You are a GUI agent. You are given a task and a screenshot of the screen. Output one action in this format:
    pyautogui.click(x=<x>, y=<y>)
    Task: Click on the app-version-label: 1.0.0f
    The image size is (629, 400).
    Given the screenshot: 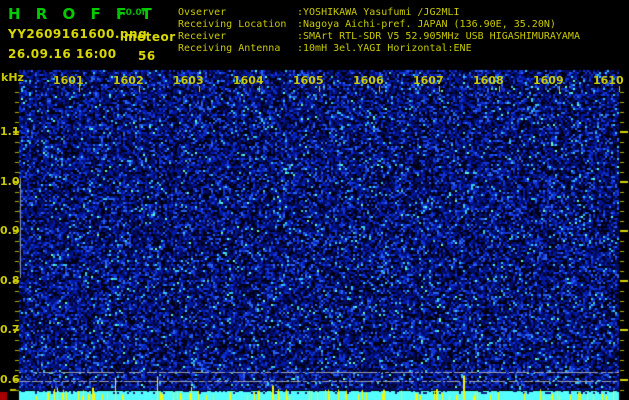 What is the action you would take?
    pyautogui.click(x=131, y=13)
    